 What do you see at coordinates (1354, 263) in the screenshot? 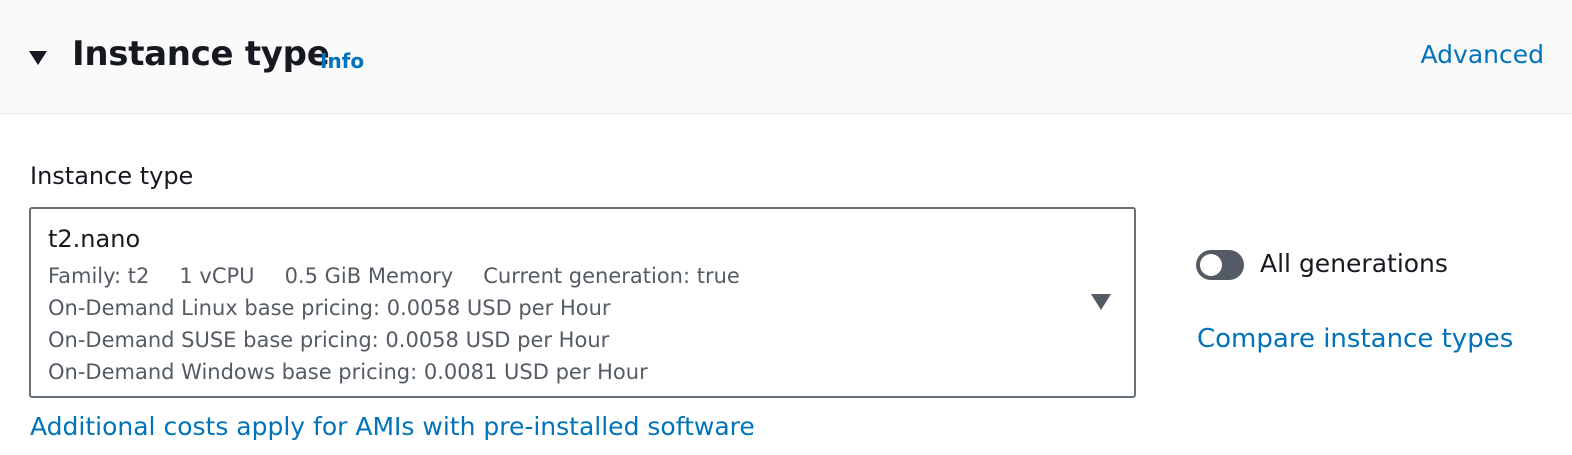
I see `all-generations-label: All generations` at bounding box center [1354, 263].